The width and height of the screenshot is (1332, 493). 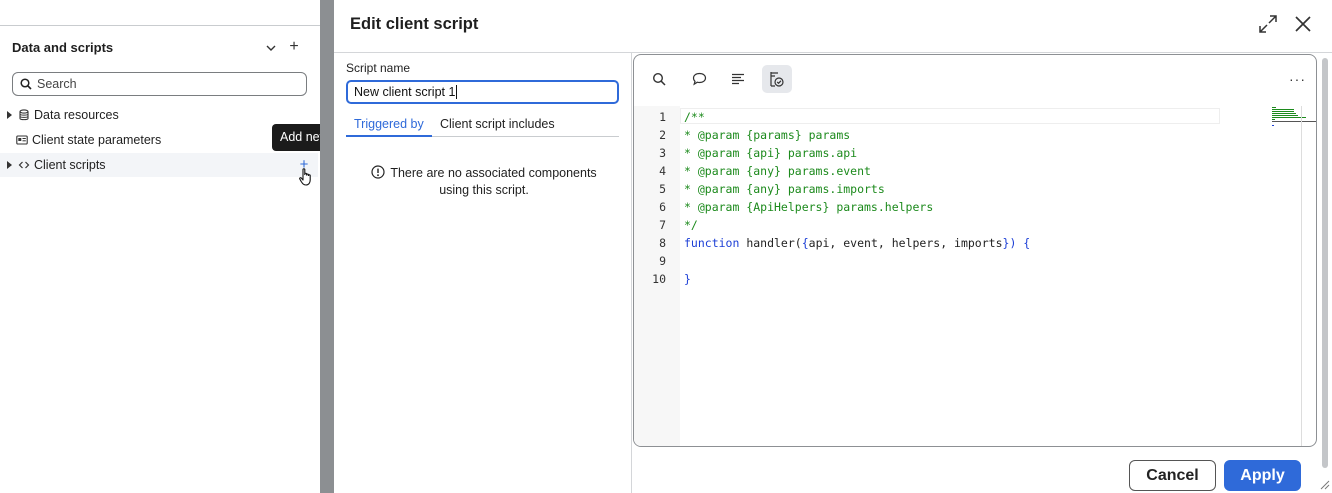 I want to click on expand-icon, so click(x=1268, y=24).